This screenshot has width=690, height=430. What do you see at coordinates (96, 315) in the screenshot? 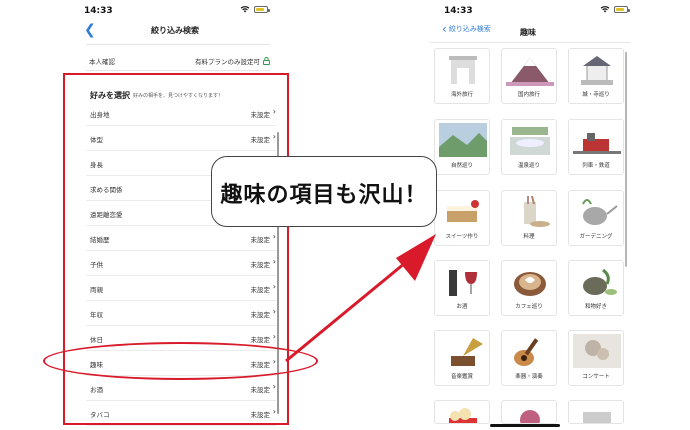
I see `preference-label: 年収` at bounding box center [96, 315].